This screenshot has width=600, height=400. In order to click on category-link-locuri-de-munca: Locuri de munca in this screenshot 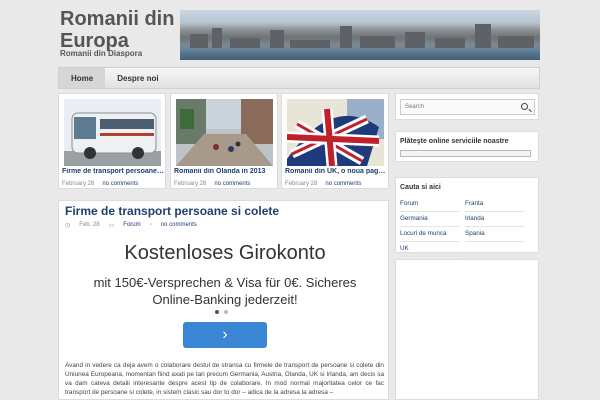, I will do `click(430, 234)`.